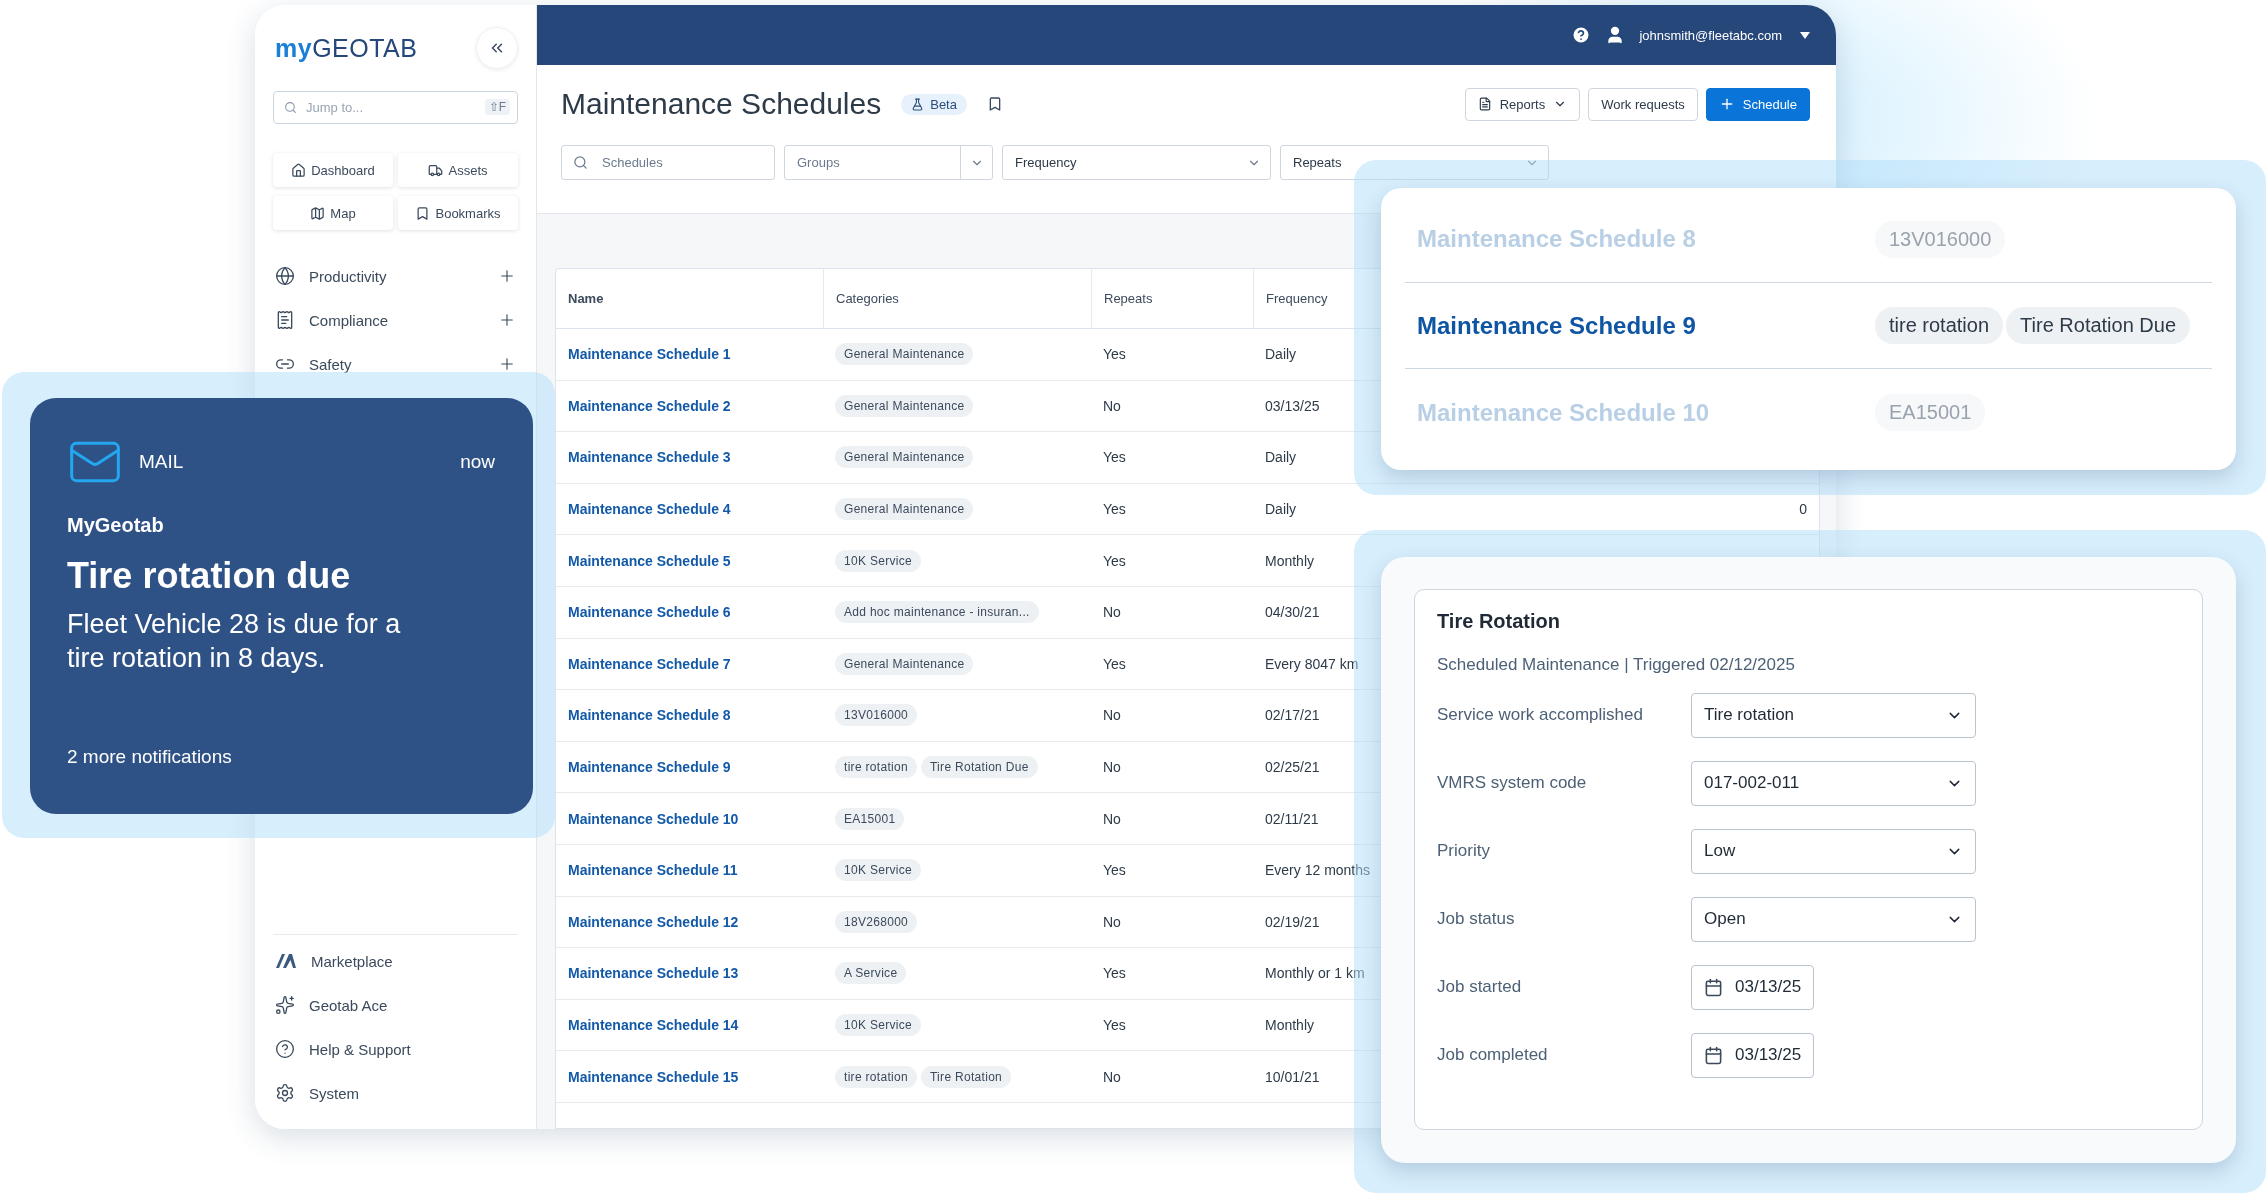  What do you see at coordinates (649, 663) in the screenshot?
I see `schedule-link: Maintenance Schedule 7` at bounding box center [649, 663].